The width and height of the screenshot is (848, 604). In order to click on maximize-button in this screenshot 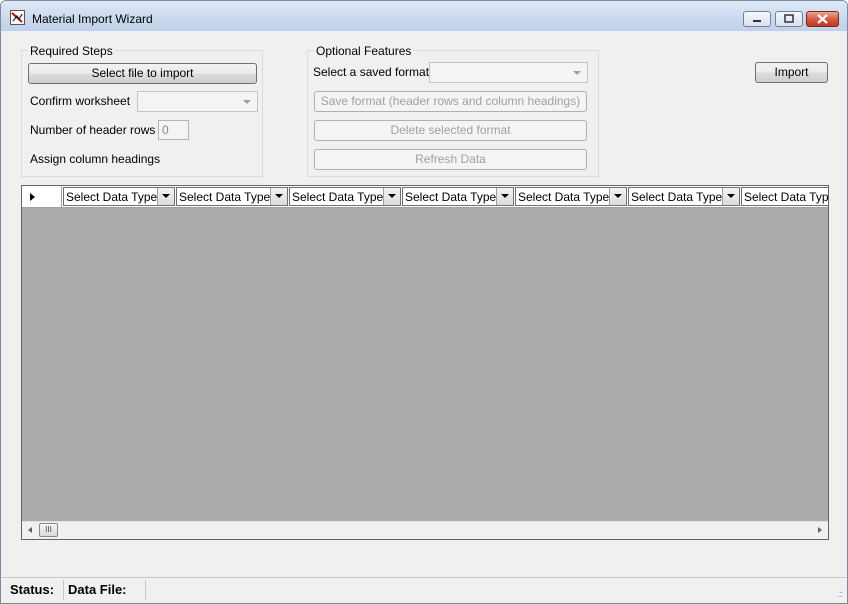, I will do `click(789, 19)`.